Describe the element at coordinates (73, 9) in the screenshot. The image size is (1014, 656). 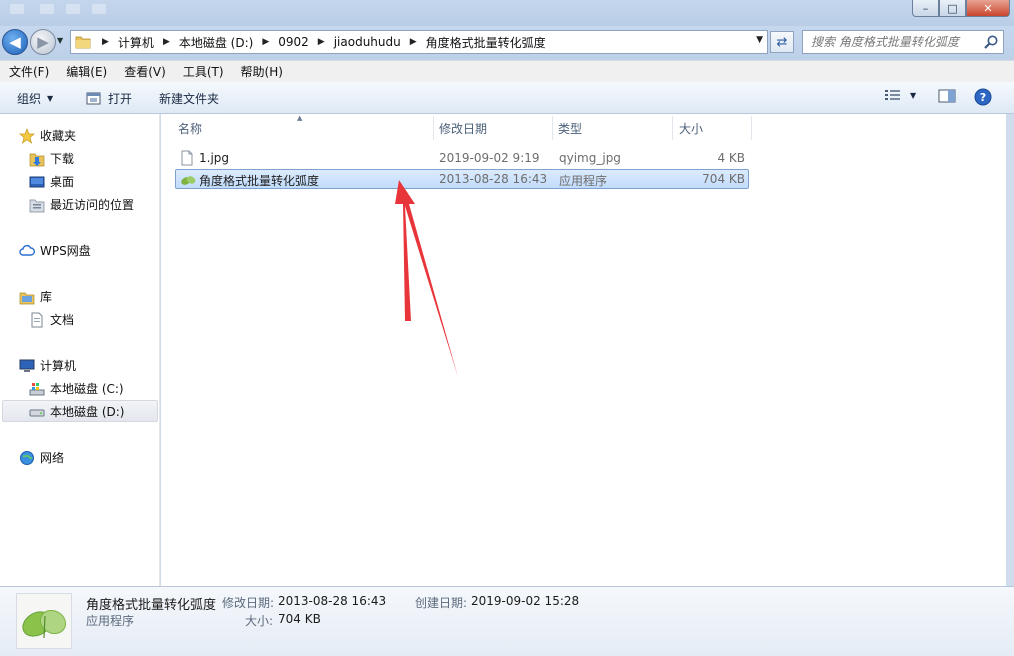
I see `ghost-icon` at that location.